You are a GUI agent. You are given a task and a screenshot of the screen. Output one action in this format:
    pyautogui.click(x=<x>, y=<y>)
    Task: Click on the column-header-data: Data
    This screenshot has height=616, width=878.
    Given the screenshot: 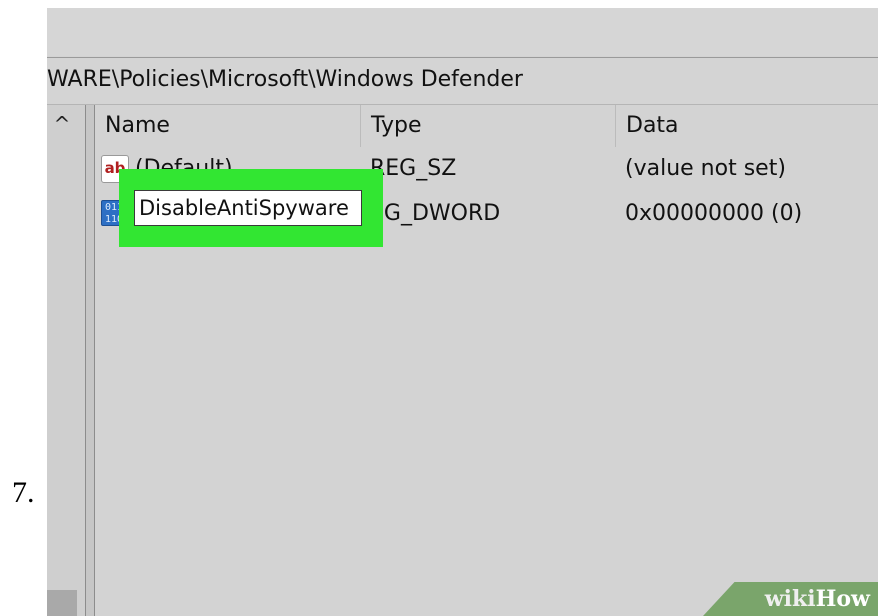 What is the action you would take?
    pyautogui.click(x=746, y=126)
    